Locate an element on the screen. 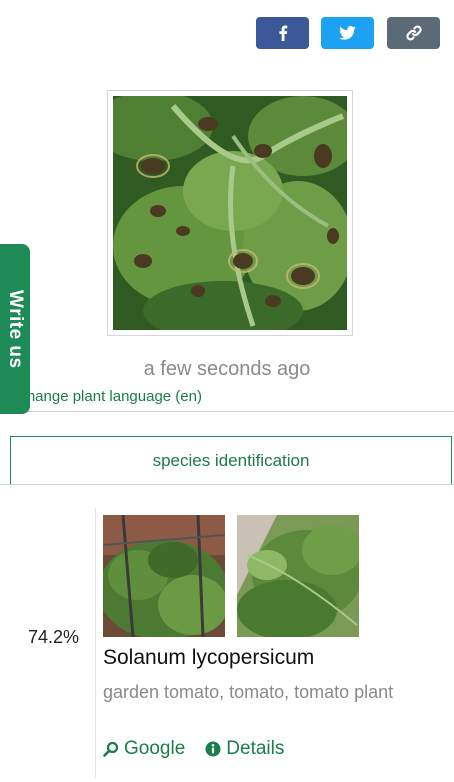 This screenshot has height=782, width=454. copy-link-button is located at coordinates (413, 33).